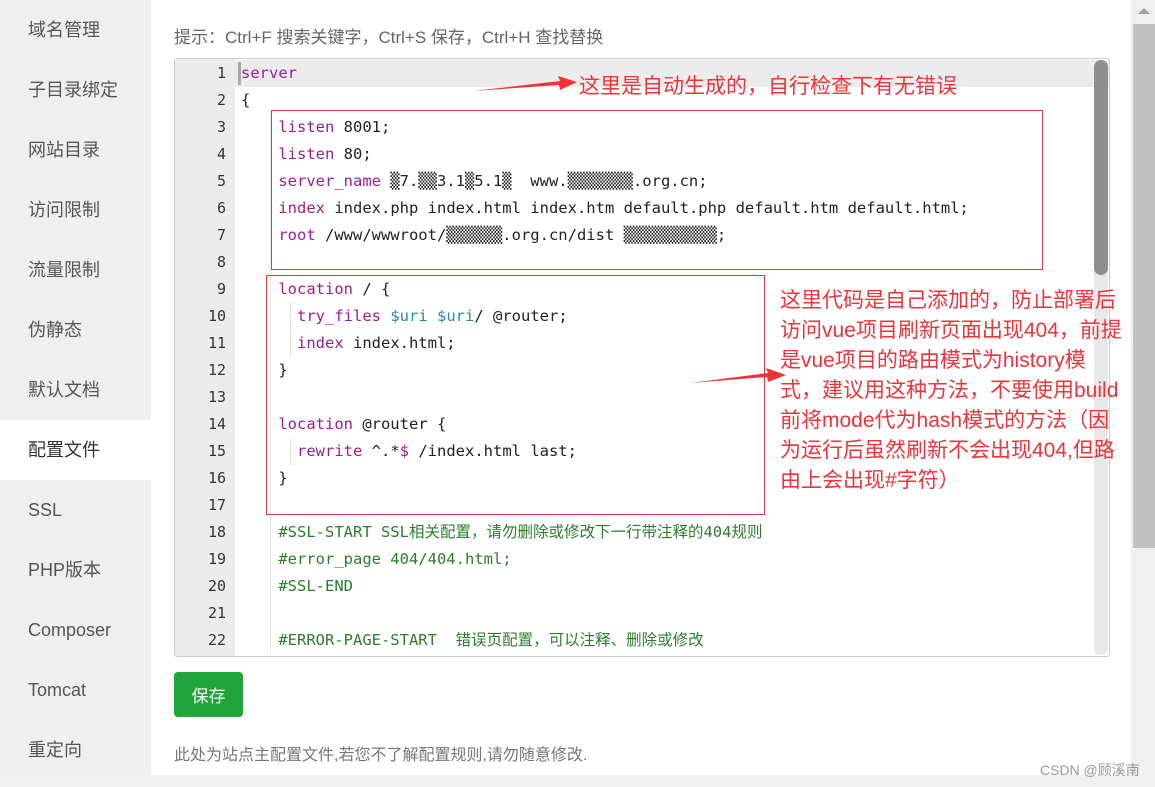 This screenshot has height=787, width=1155. What do you see at coordinates (75, 570) in the screenshot?
I see `sidebar-item: PHP版本` at bounding box center [75, 570].